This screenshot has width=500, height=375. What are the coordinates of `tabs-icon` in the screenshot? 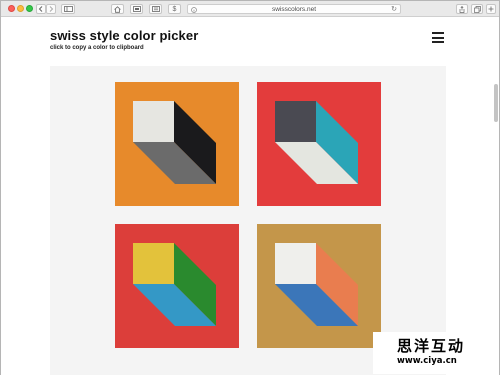 It's located at (477, 9).